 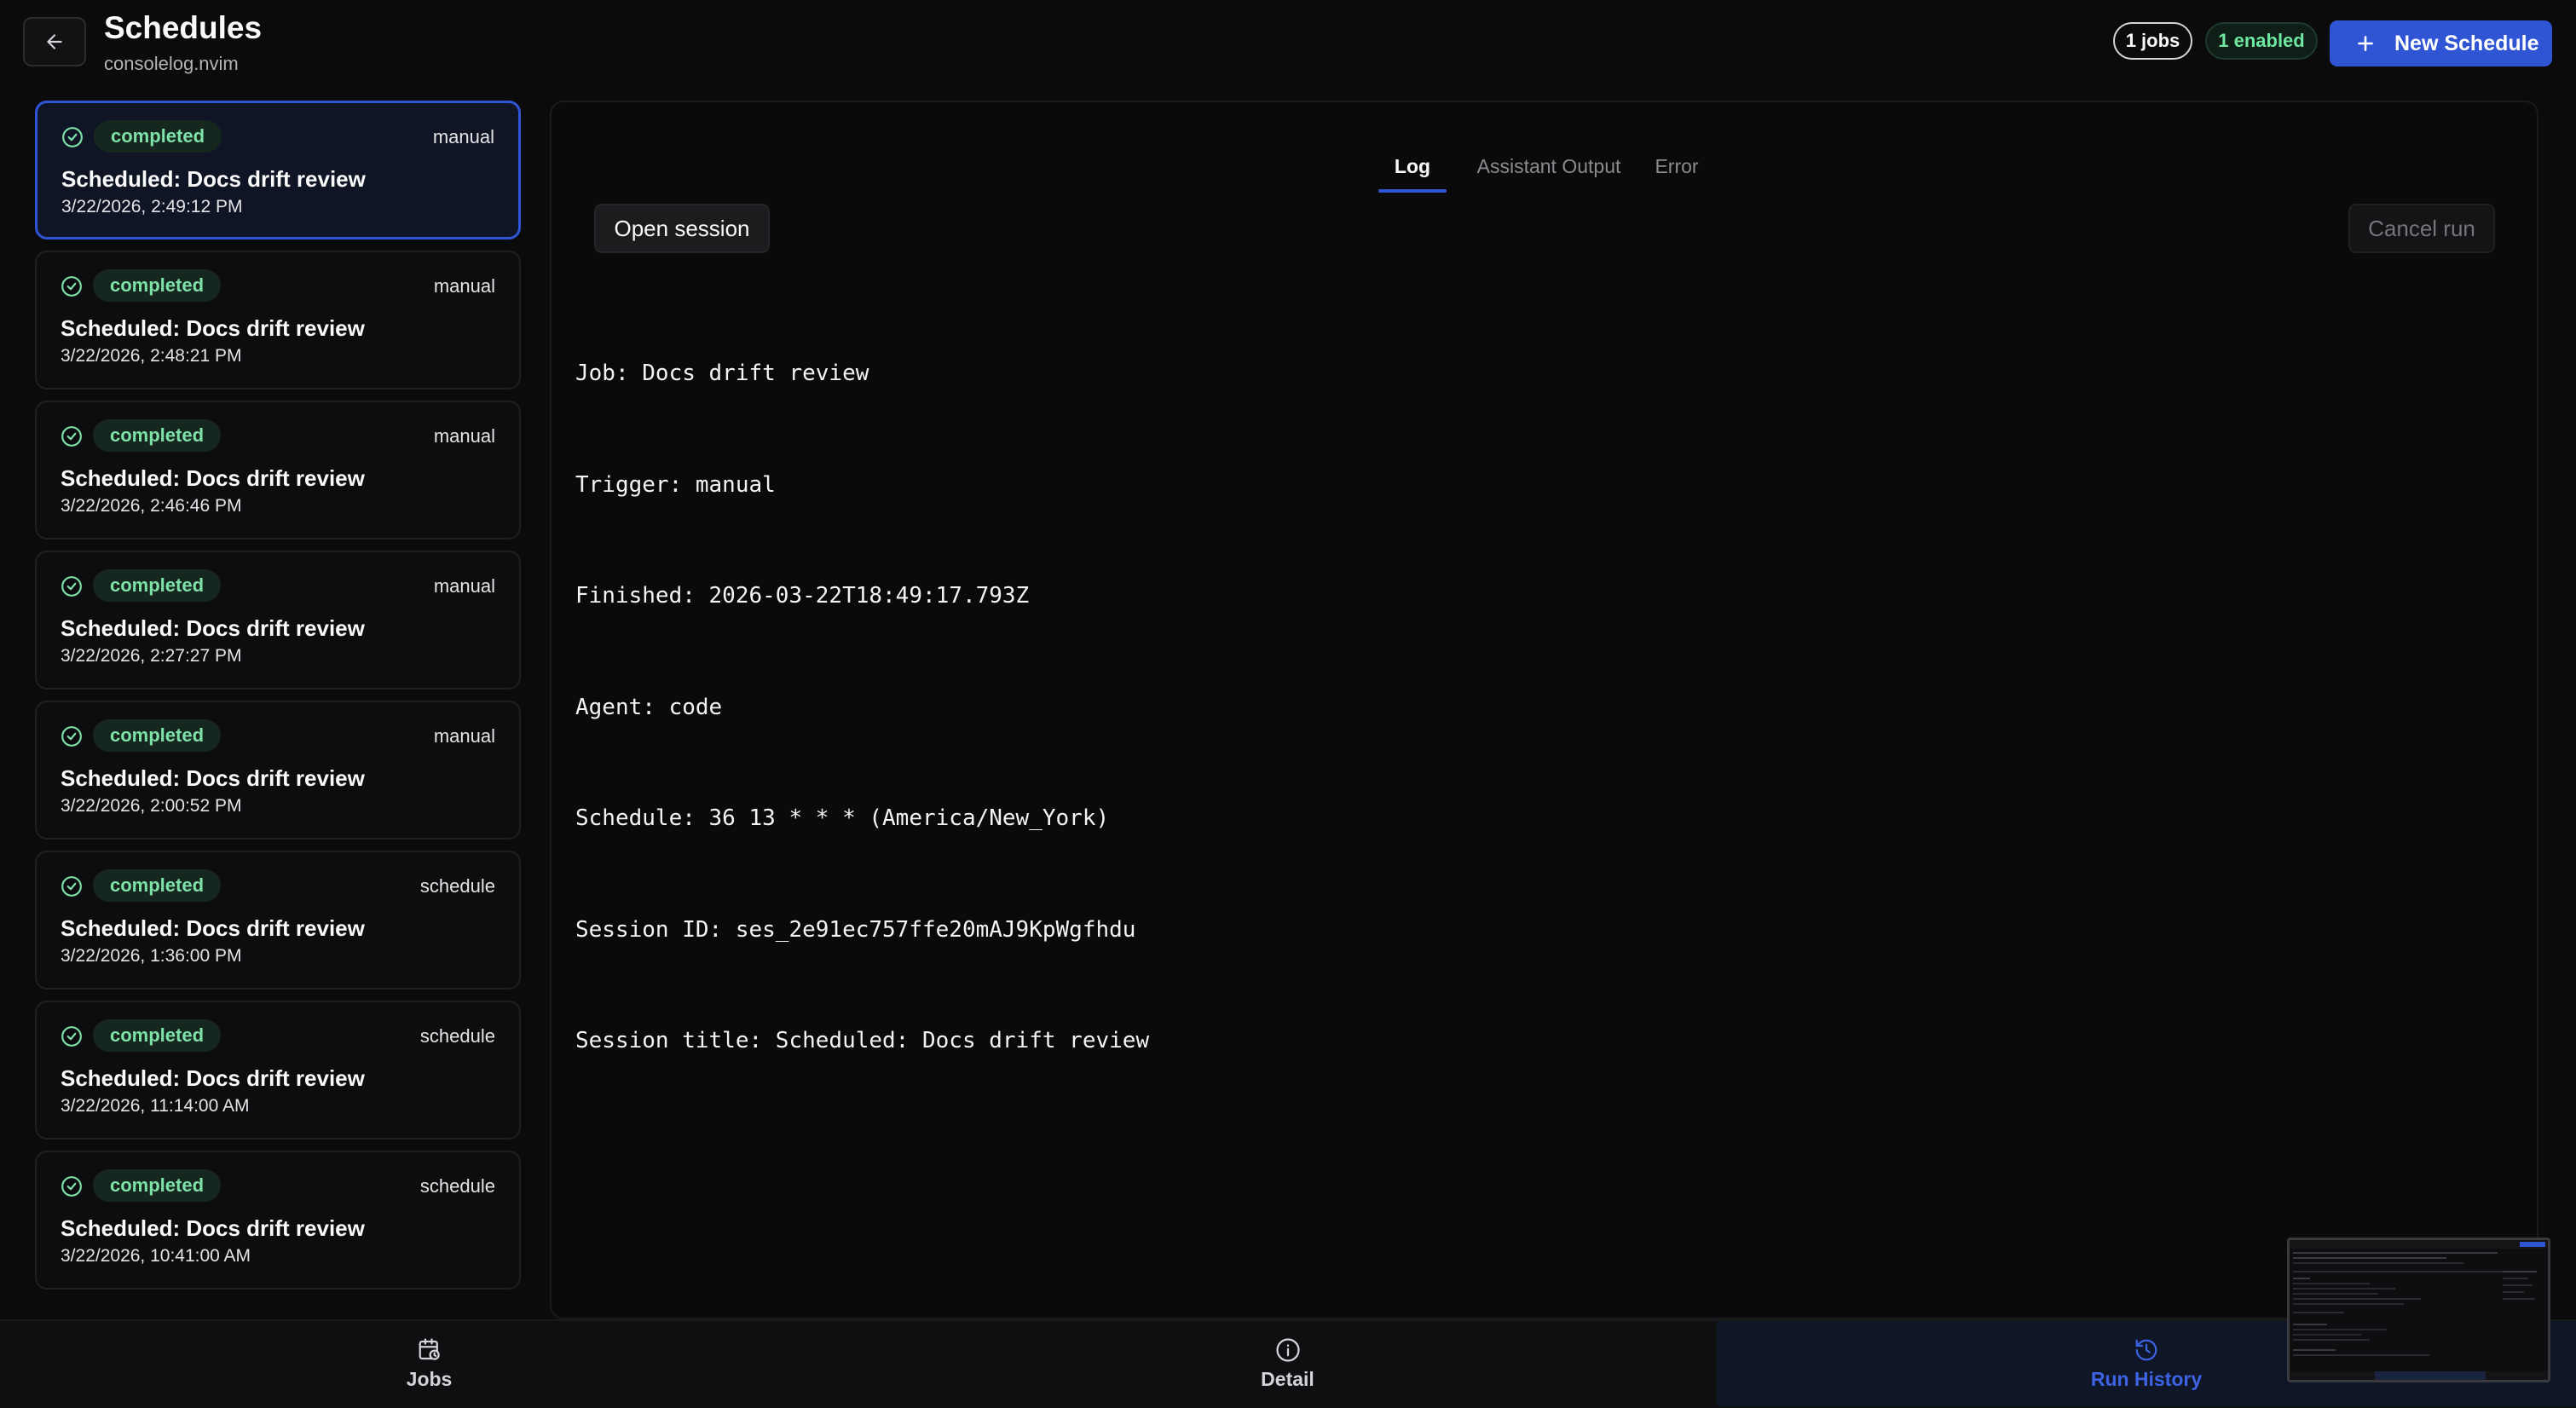 I want to click on nav-detail: Detail, so click(x=1287, y=1363).